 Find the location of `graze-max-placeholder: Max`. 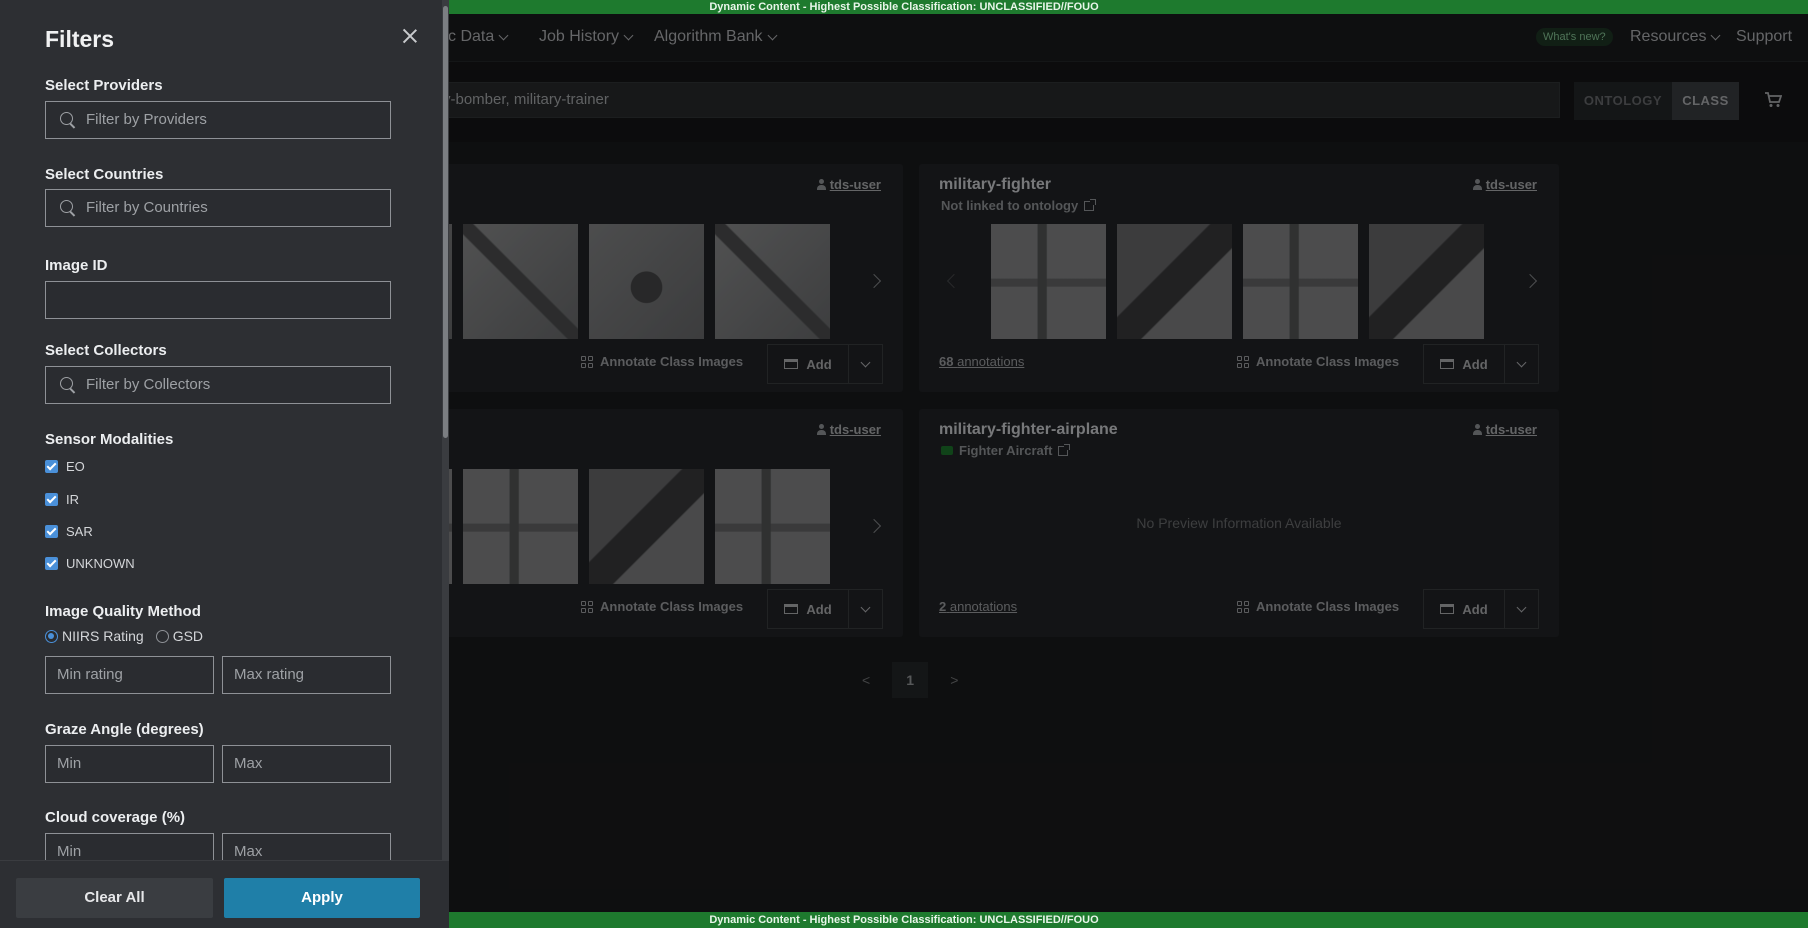

graze-max-placeholder: Max is located at coordinates (248, 763).